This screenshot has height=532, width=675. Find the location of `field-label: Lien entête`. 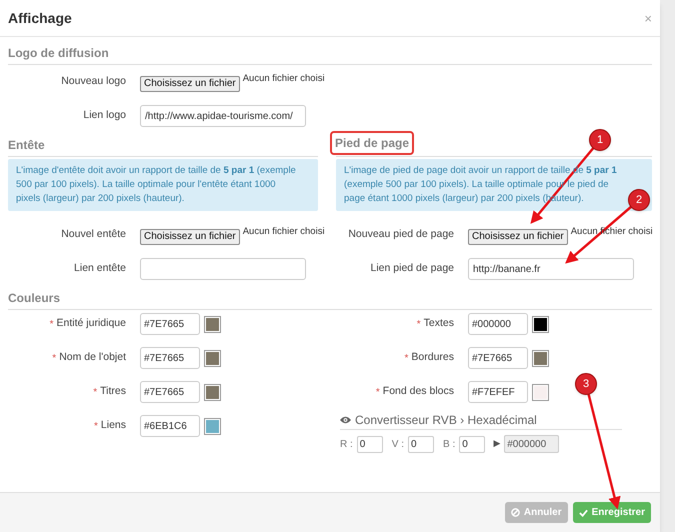

field-label: Lien entête is located at coordinates (99, 268).